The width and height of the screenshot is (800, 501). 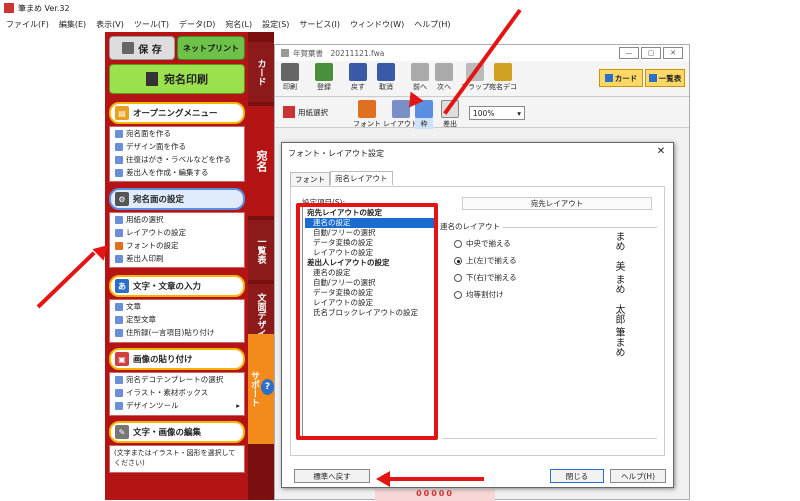 What do you see at coordinates (177, 359) in the screenshot?
I see `section-image-paste: ▣ 画像の貼り付け` at bounding box center [177, 359].